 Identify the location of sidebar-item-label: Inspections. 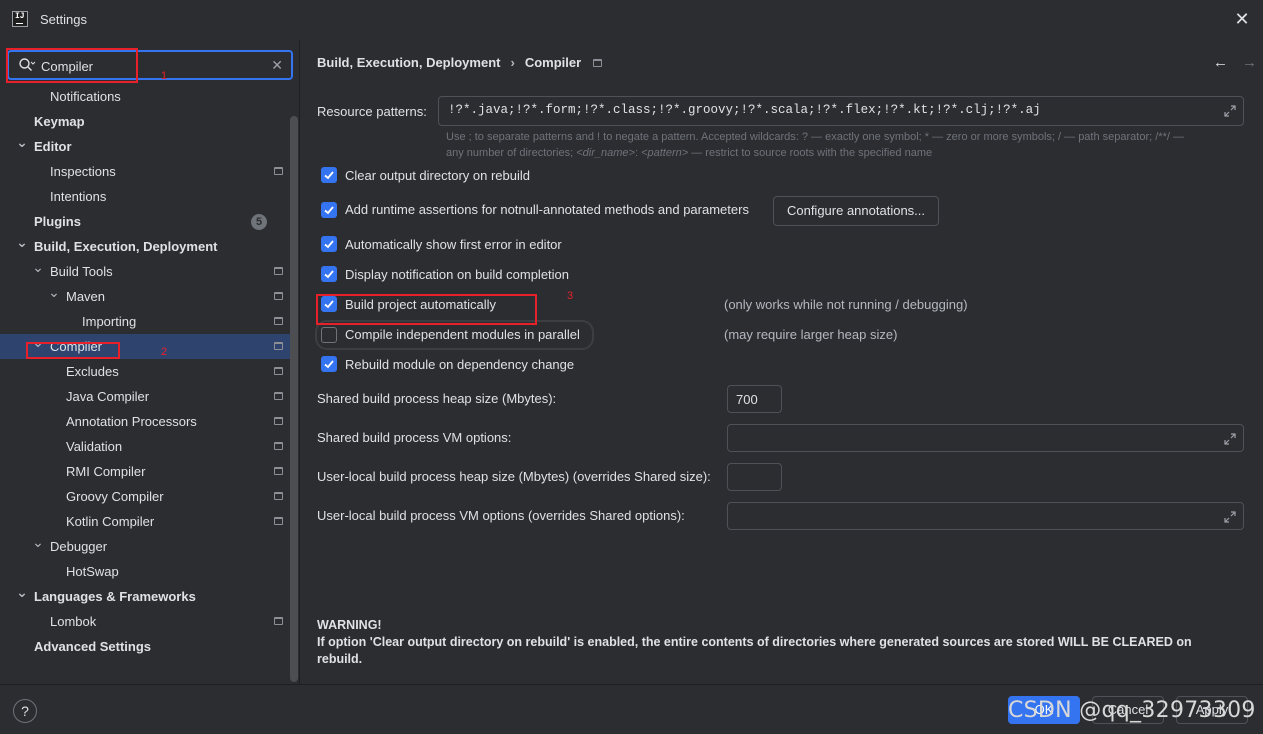
(83, 171).